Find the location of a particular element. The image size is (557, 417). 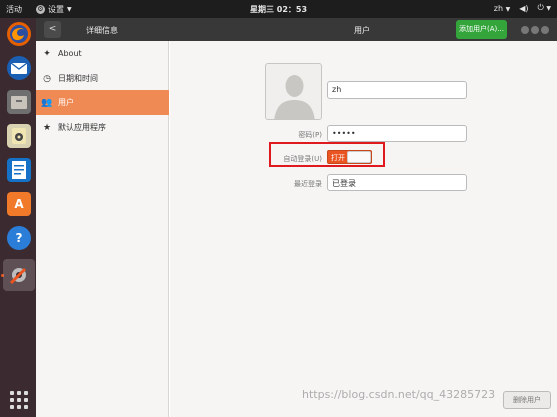

rhythmbox-icon is located at coordinates (19, 136).